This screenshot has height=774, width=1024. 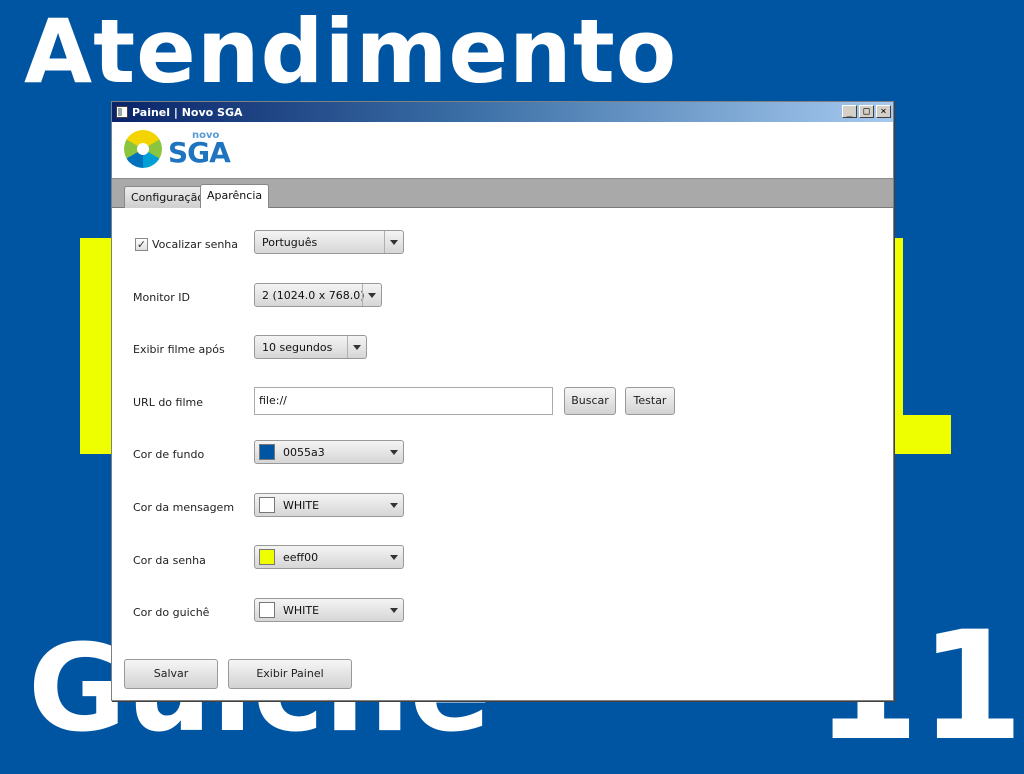 I want to click on minimize-button: _, so click(x=849, y=111).